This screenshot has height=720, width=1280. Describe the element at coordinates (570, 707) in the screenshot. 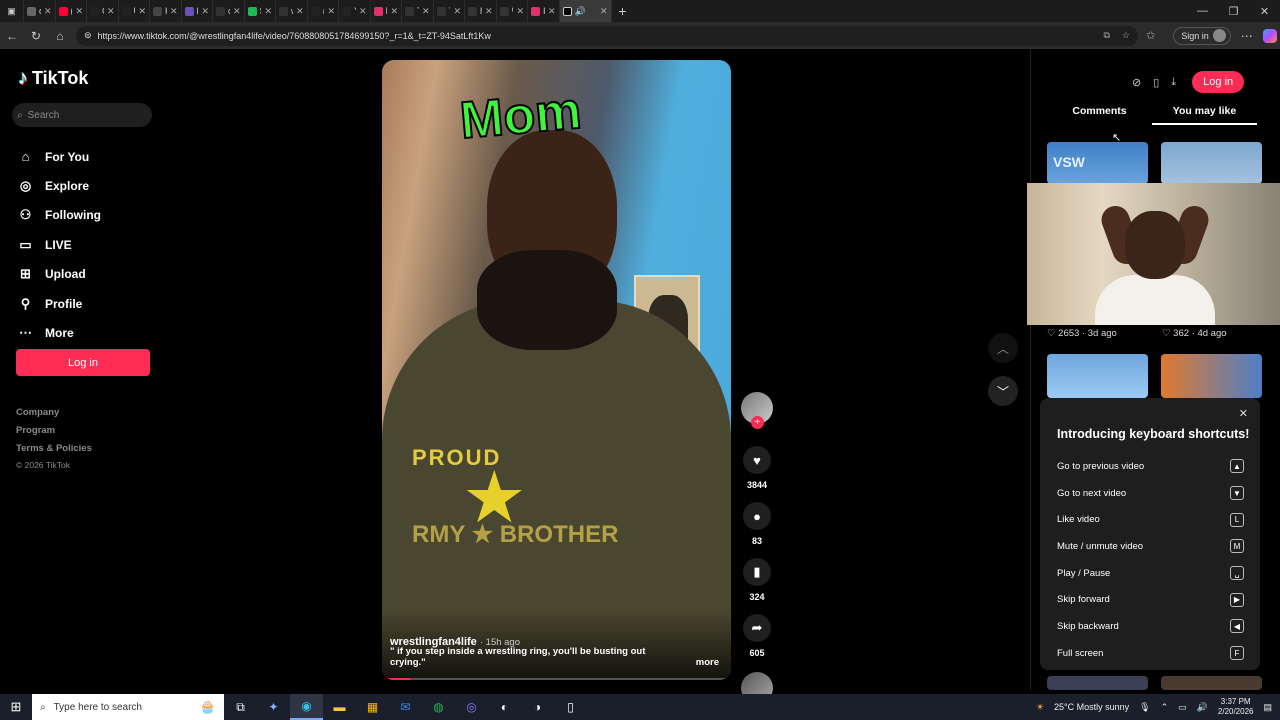

I see `notepad-icon: ▯` at that location.